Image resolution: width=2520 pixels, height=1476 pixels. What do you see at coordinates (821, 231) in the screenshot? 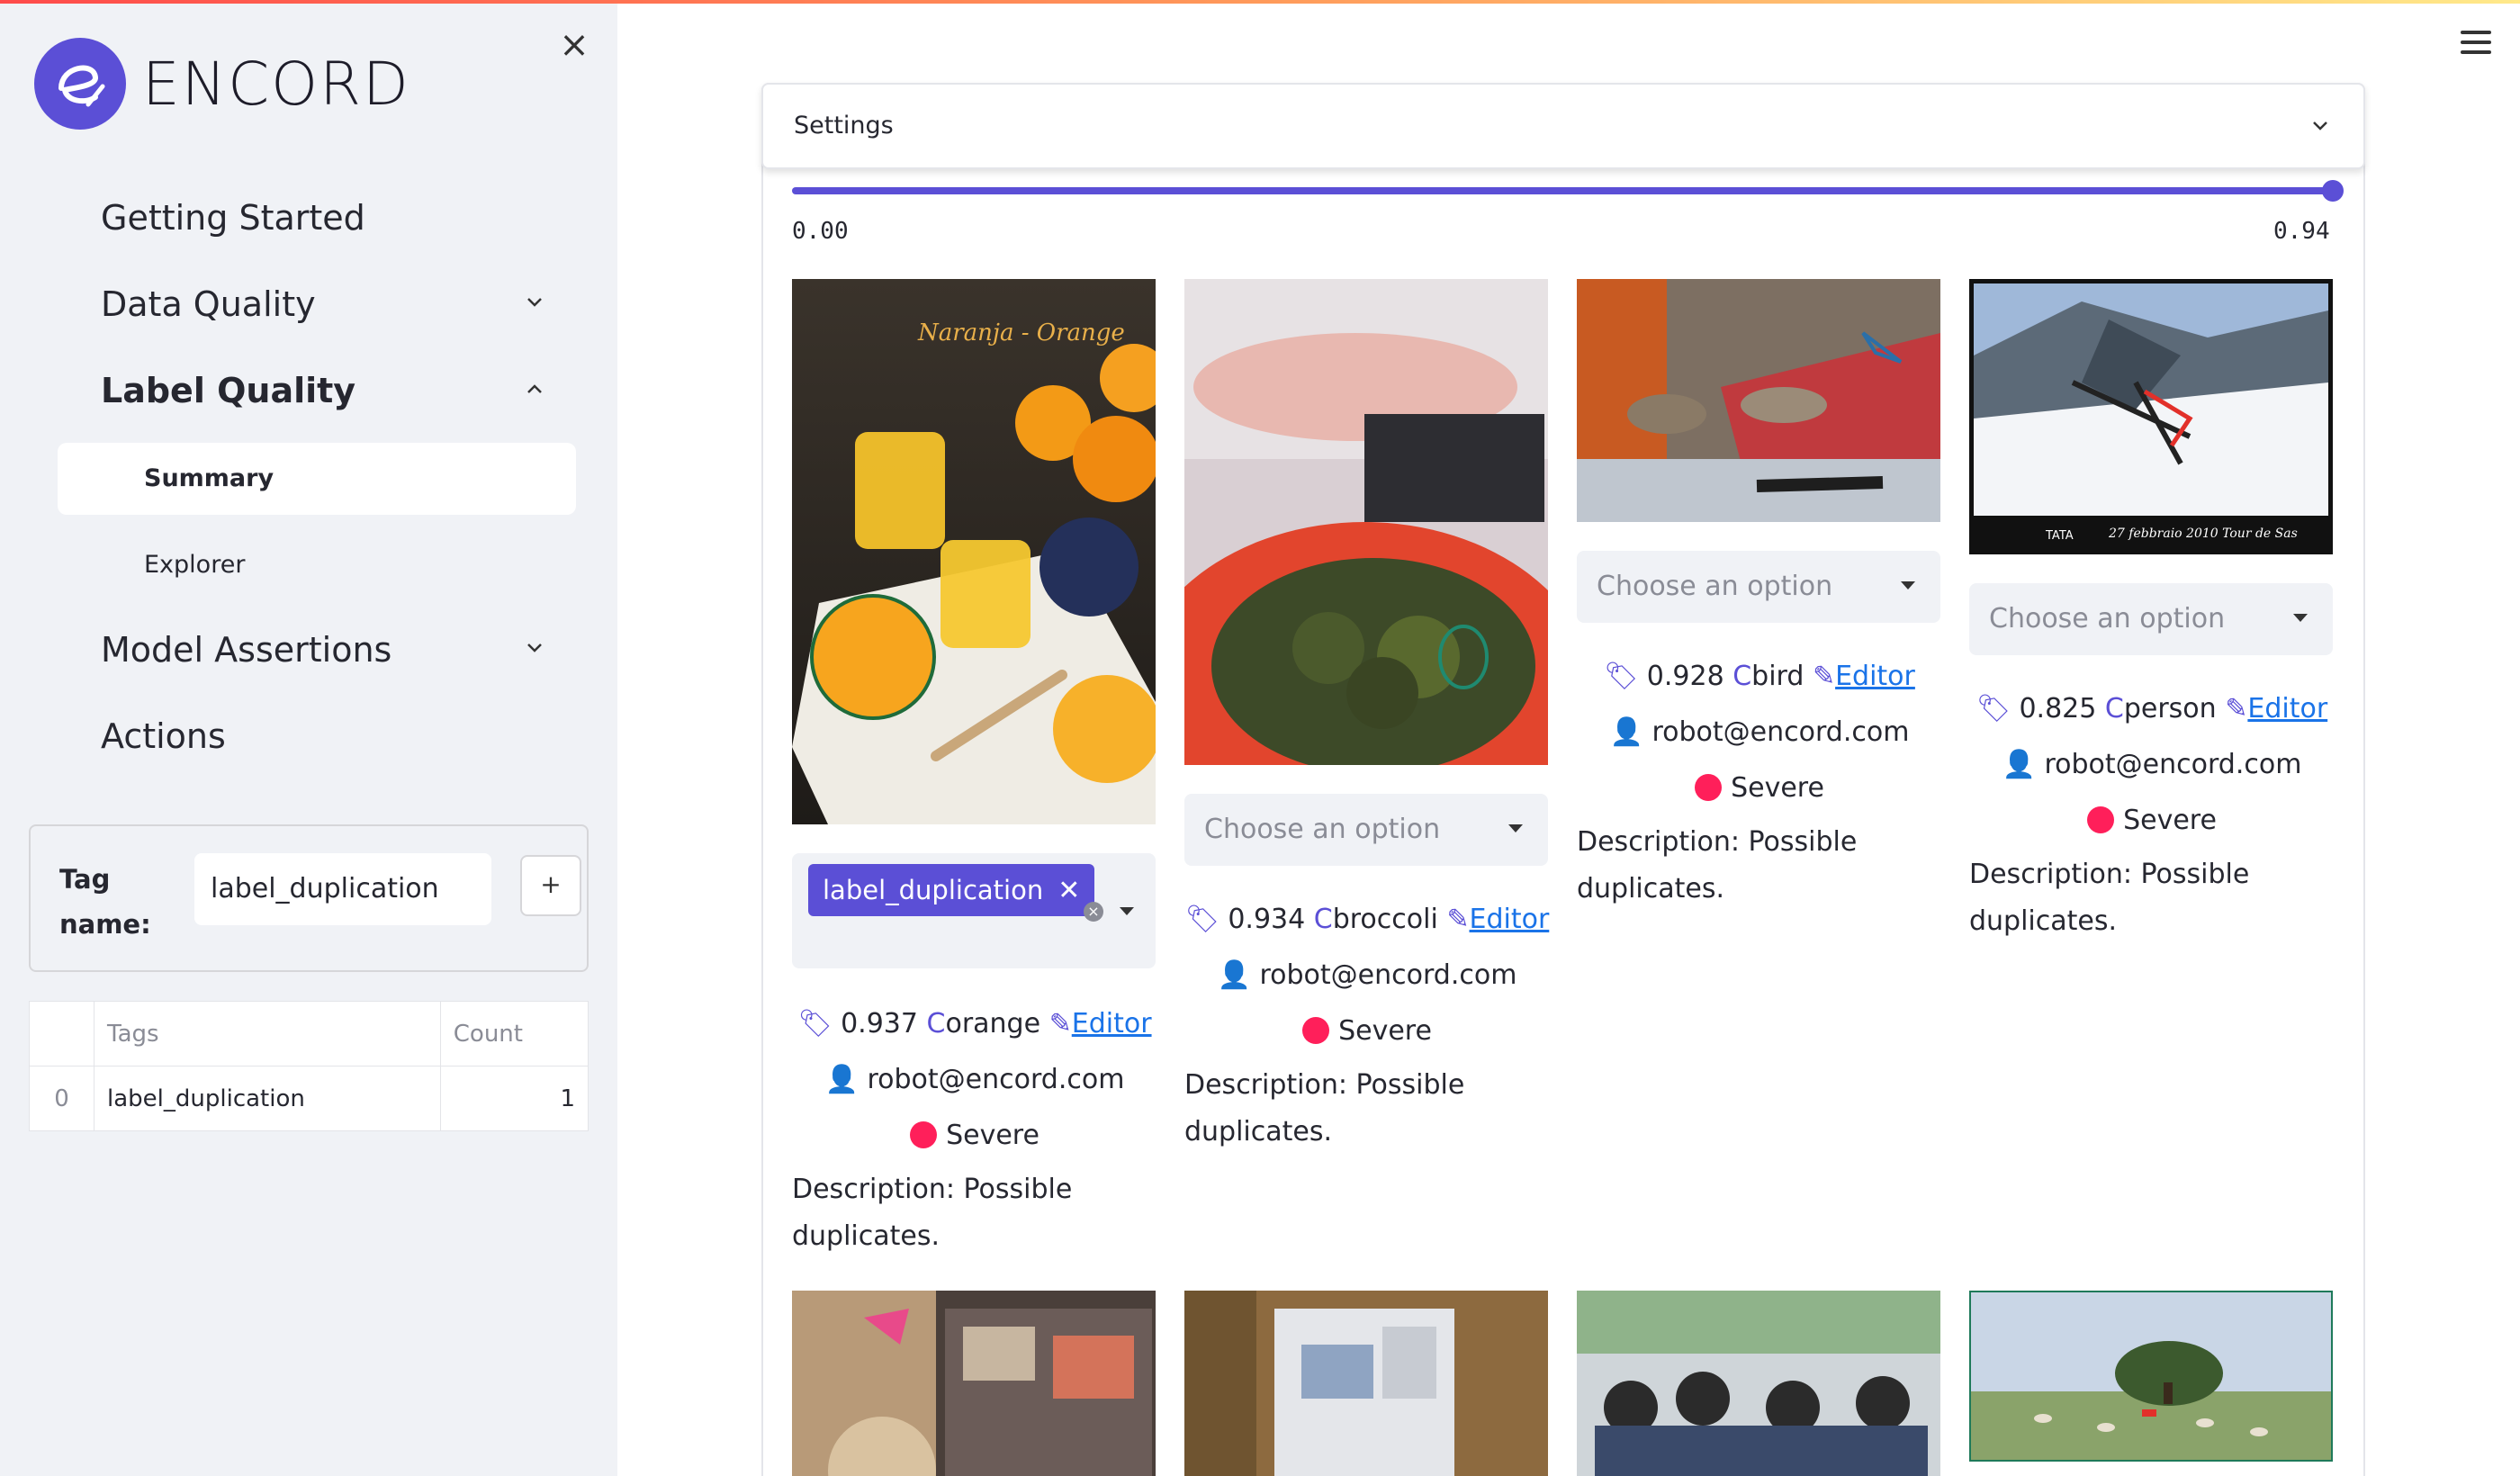
I see `slider-min-label: 0.00` at bounding box center [821, 231].